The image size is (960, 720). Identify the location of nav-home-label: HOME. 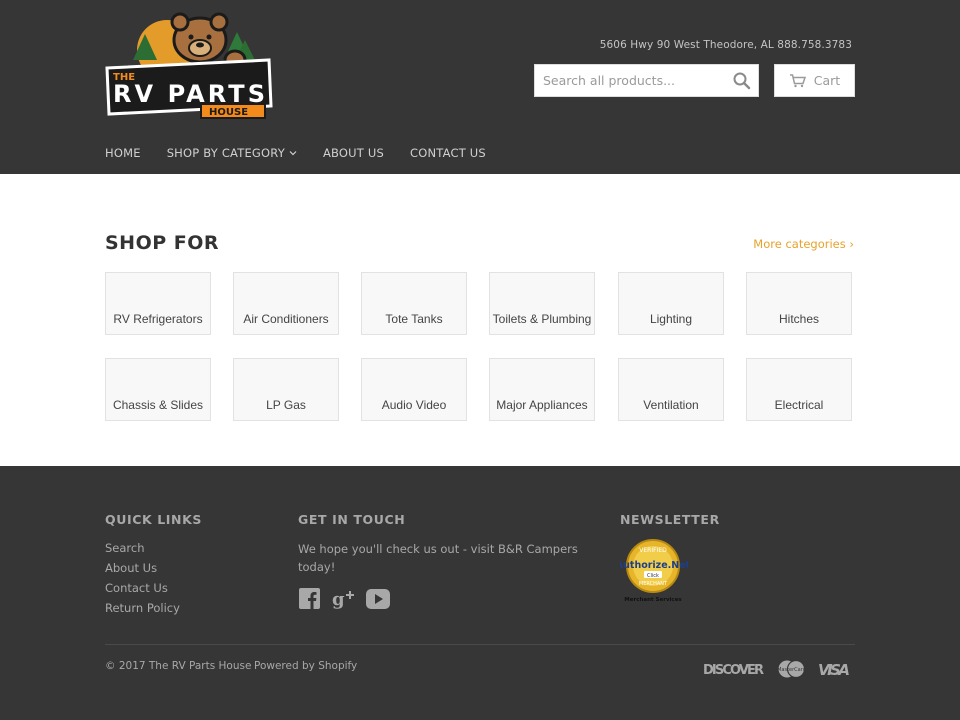
(123, 153).